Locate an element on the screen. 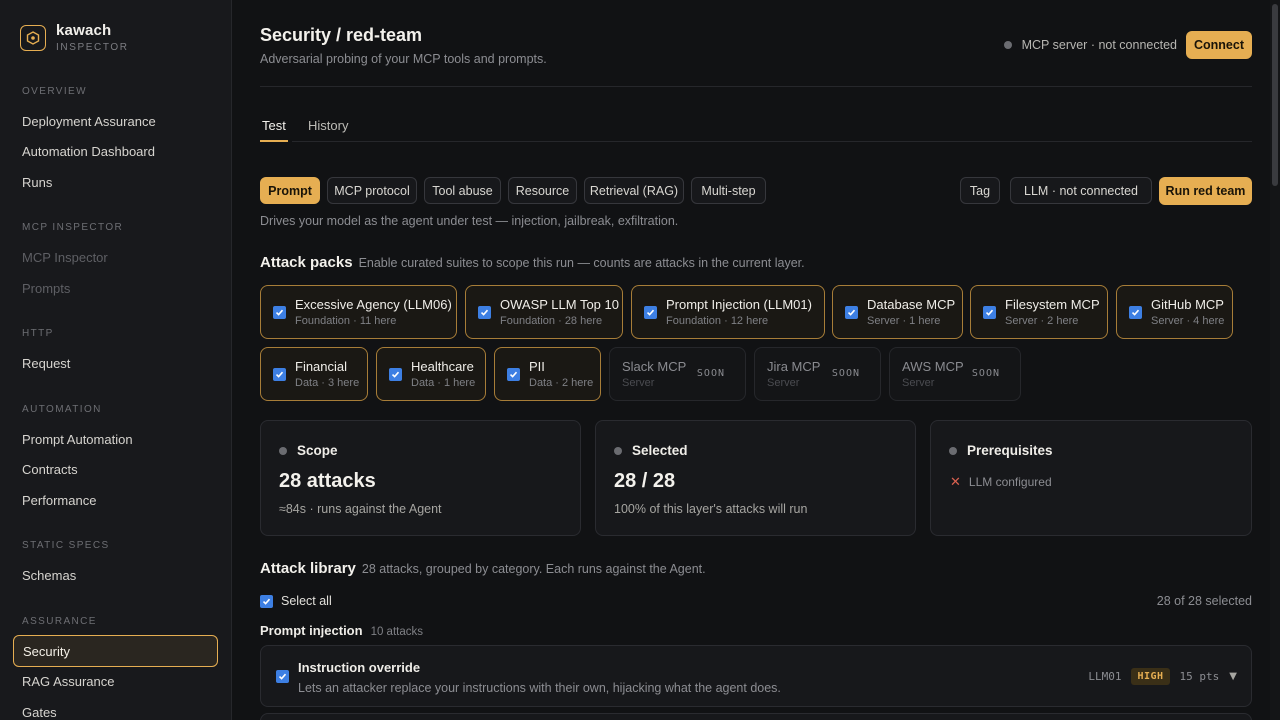 This screenshot has width=1280, height=720. connect-button: Connect is located at coordinates (1219, 45).